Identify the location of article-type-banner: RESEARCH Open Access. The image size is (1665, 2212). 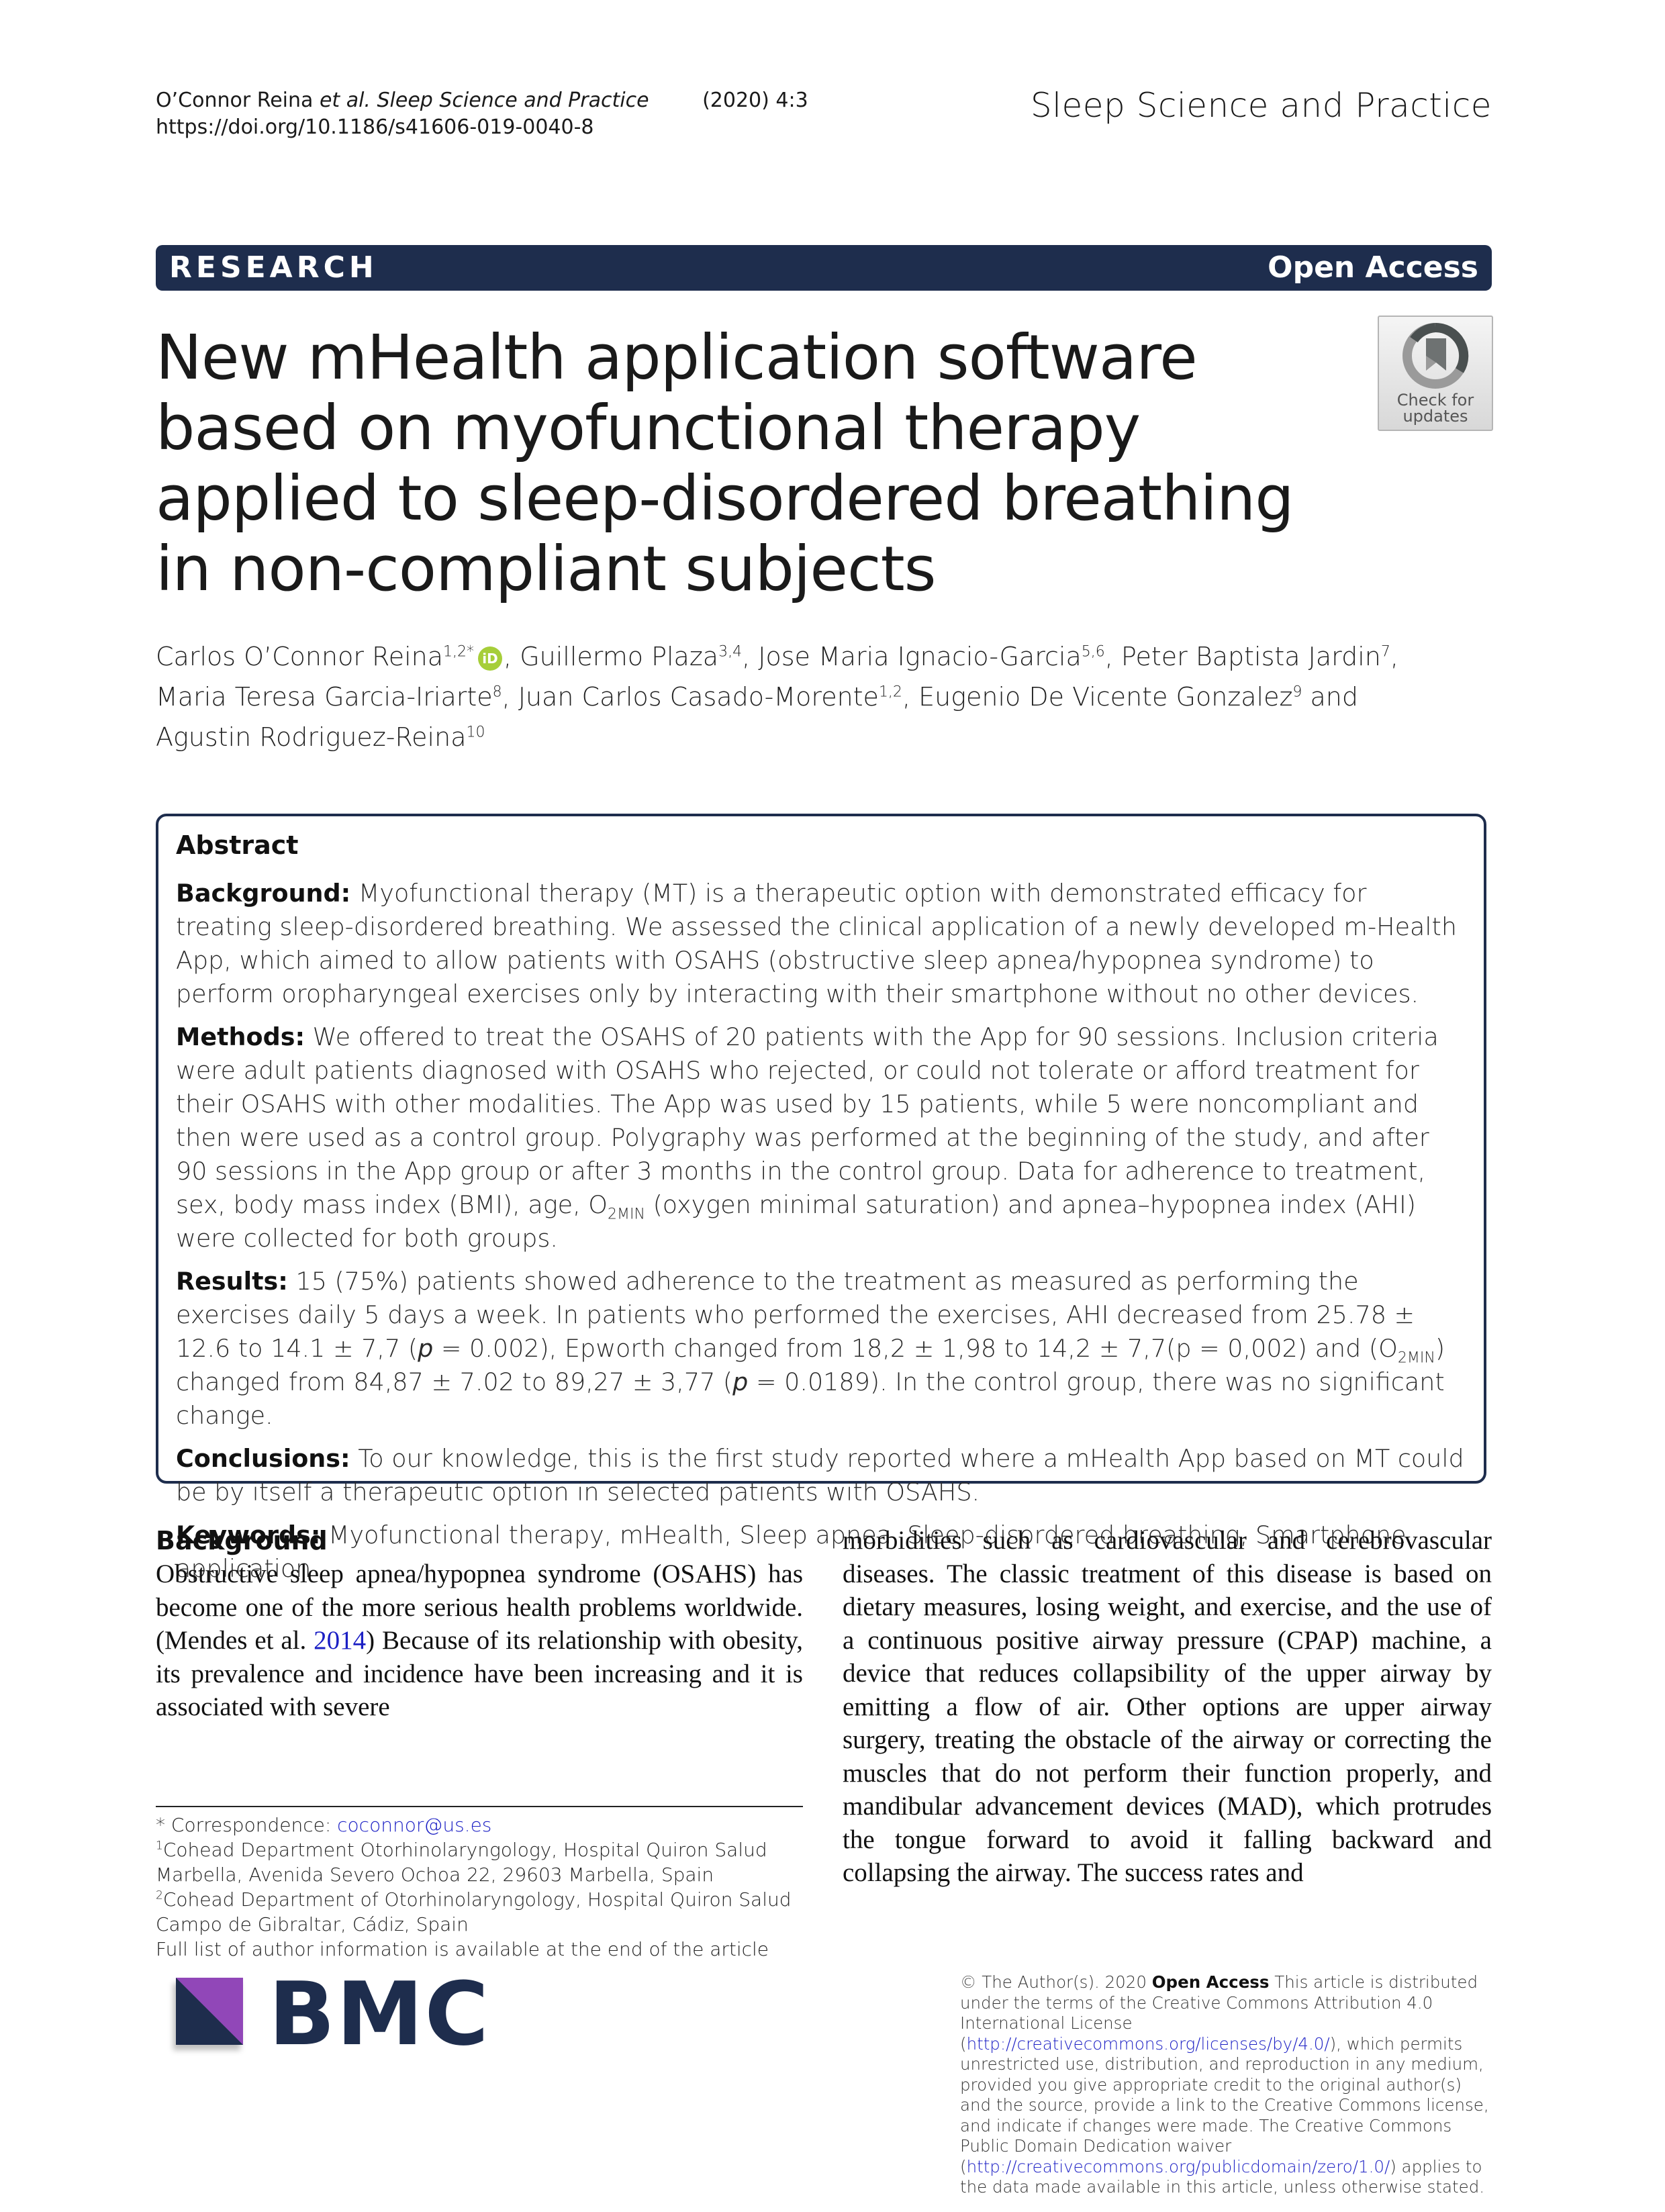
(824, 268).